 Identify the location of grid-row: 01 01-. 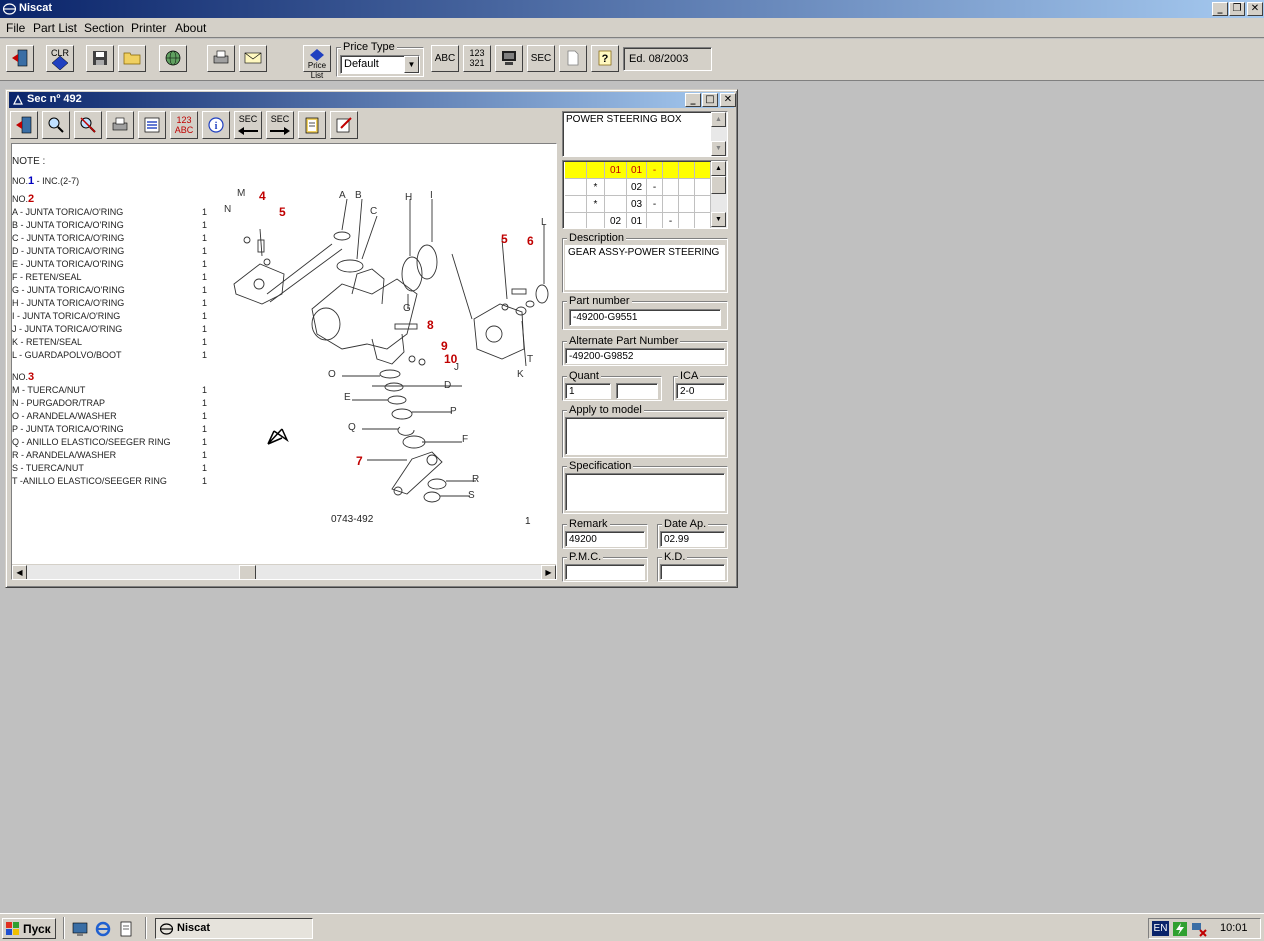
(638, 170).